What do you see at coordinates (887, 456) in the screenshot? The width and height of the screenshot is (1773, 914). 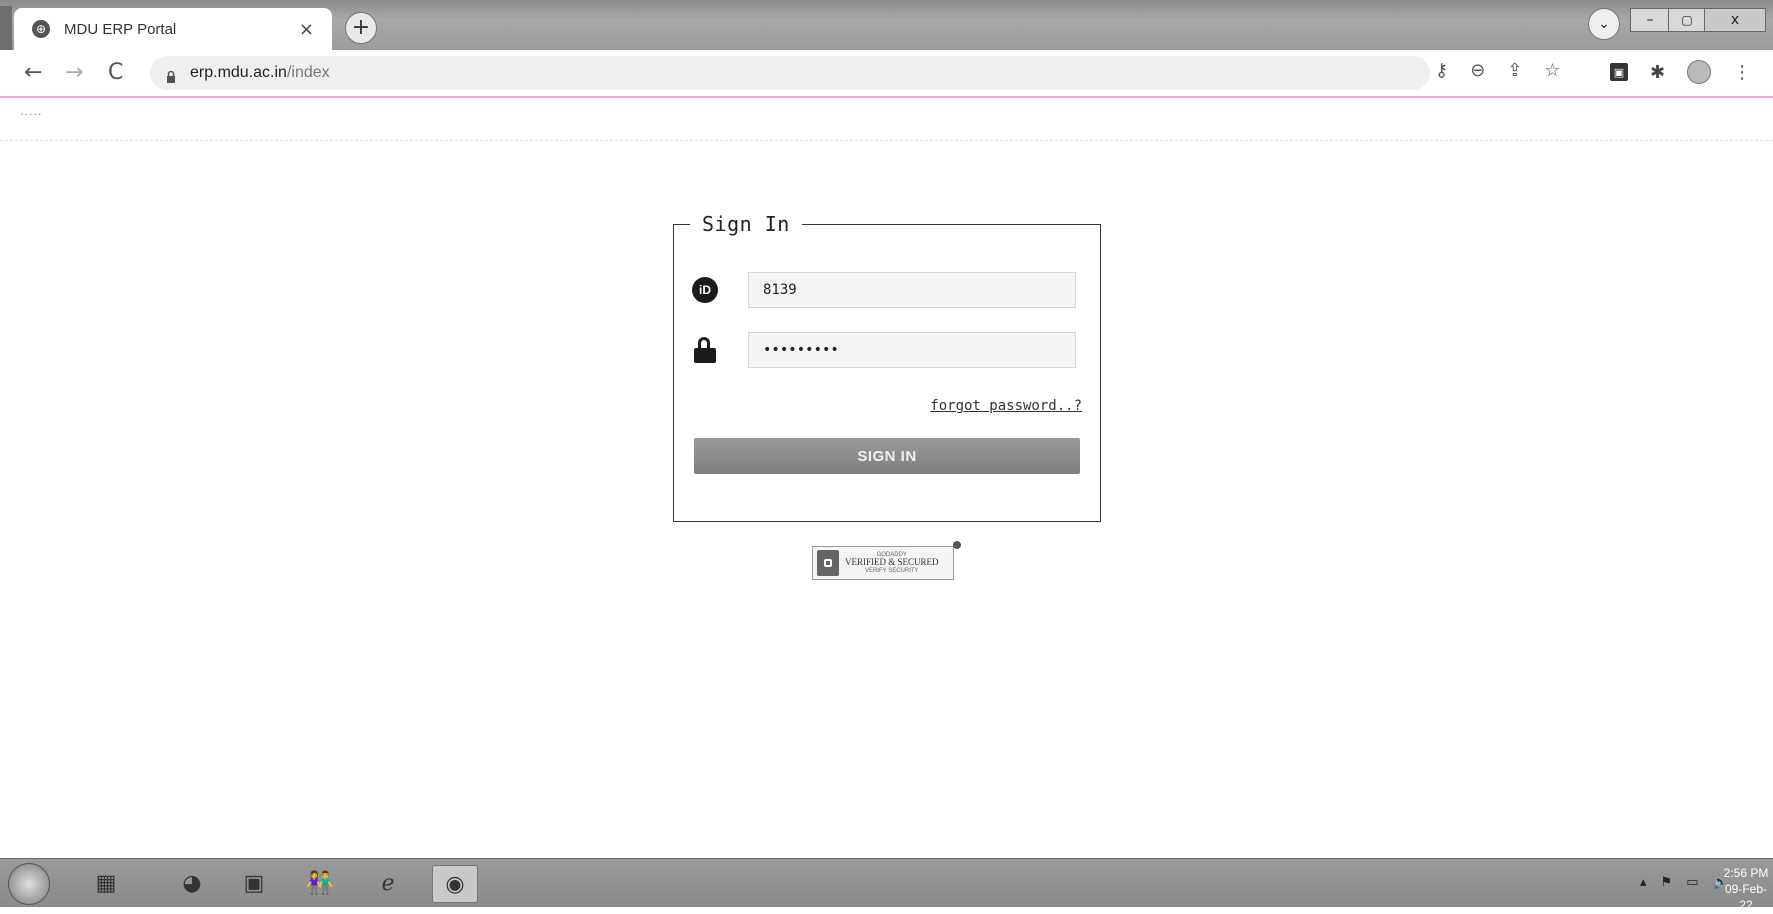 I see `sign-in-button: SIGN IN` at bounding box center [887, 456].